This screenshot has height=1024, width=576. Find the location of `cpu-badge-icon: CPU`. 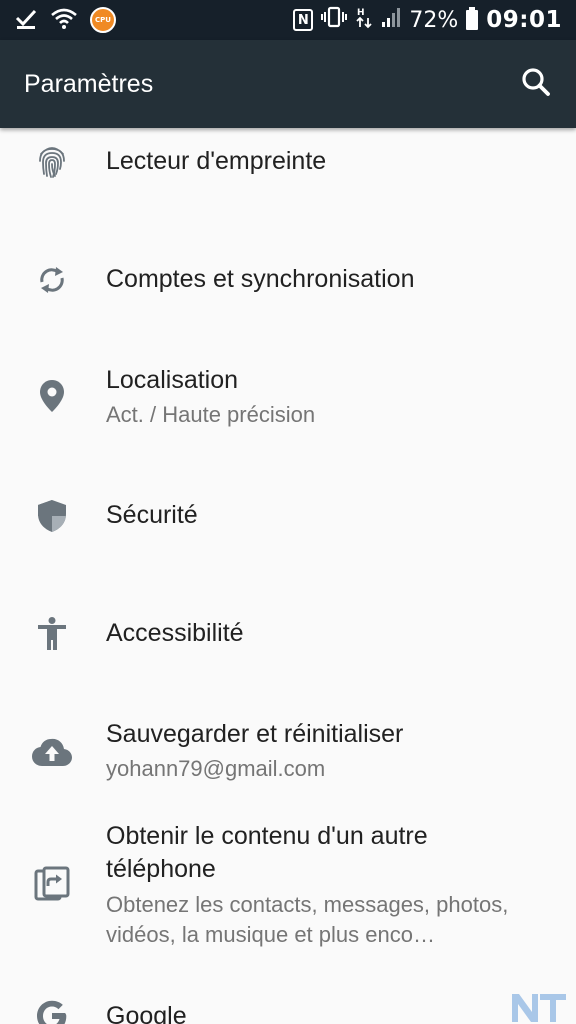

cpu-badge-icon: CPU is located at coordinates (103, 20).